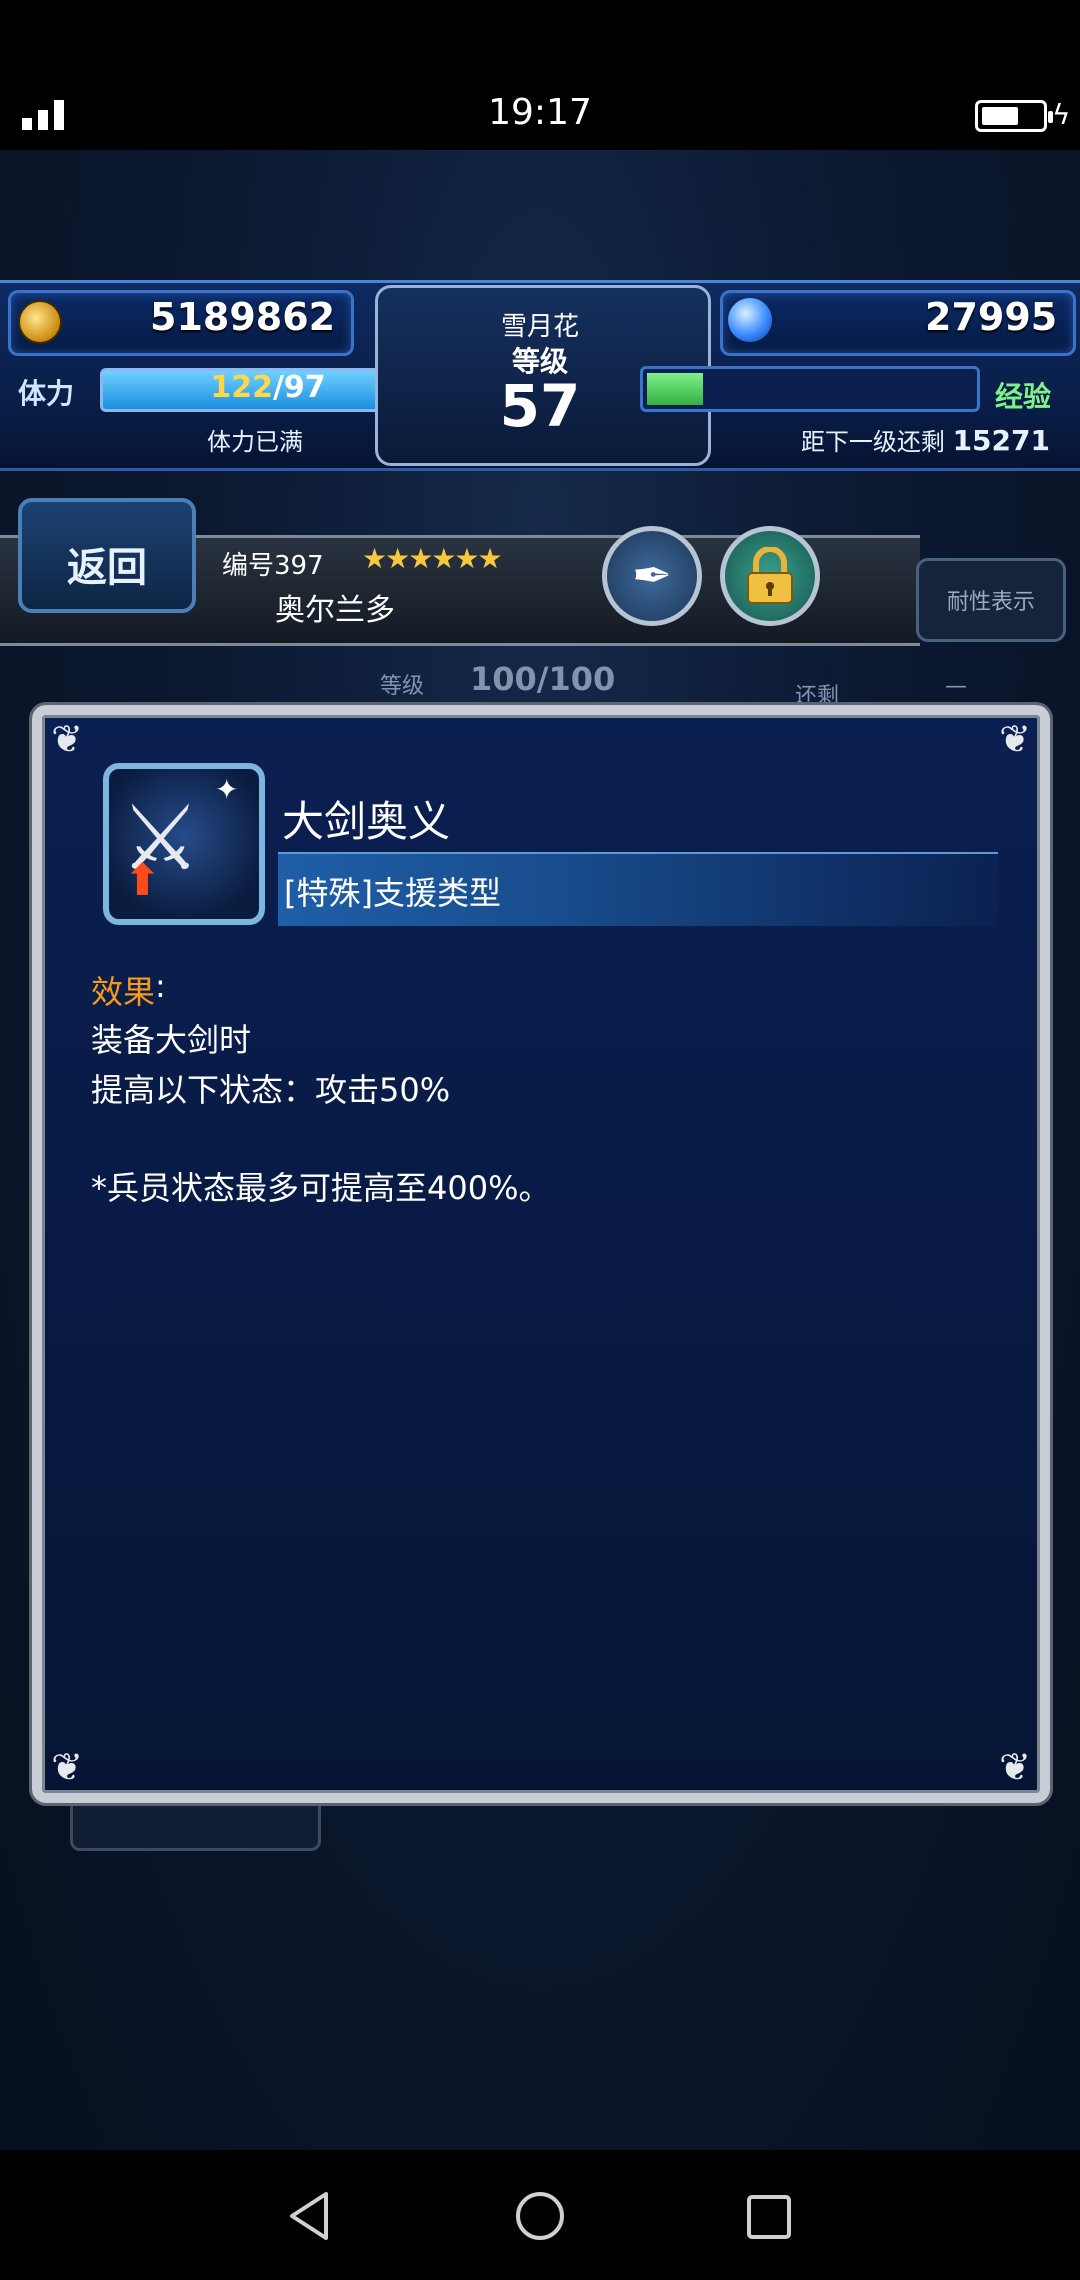  I want to click on unit-number: 编号397, so click(273, 566).